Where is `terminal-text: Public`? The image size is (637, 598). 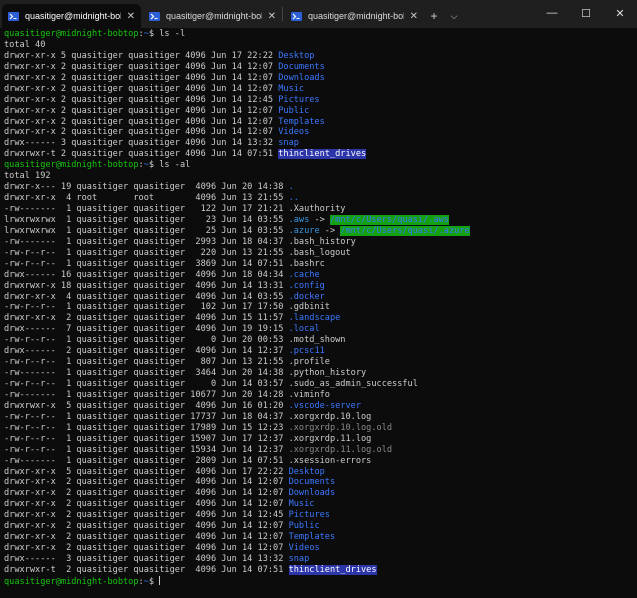
terminal-text: Public is located at coordinates (294, 110).